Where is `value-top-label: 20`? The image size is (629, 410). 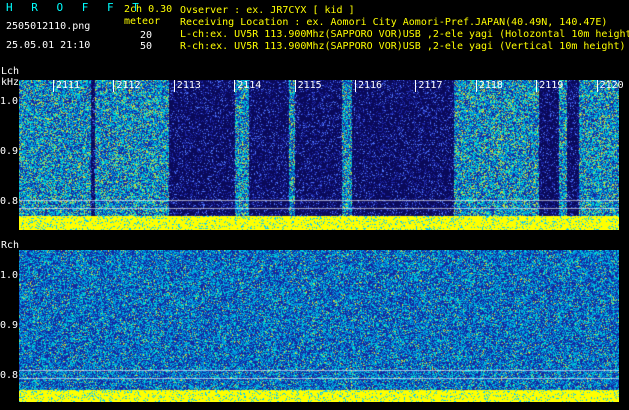
value-top-label: 20 is located at coordinates (146, 35).